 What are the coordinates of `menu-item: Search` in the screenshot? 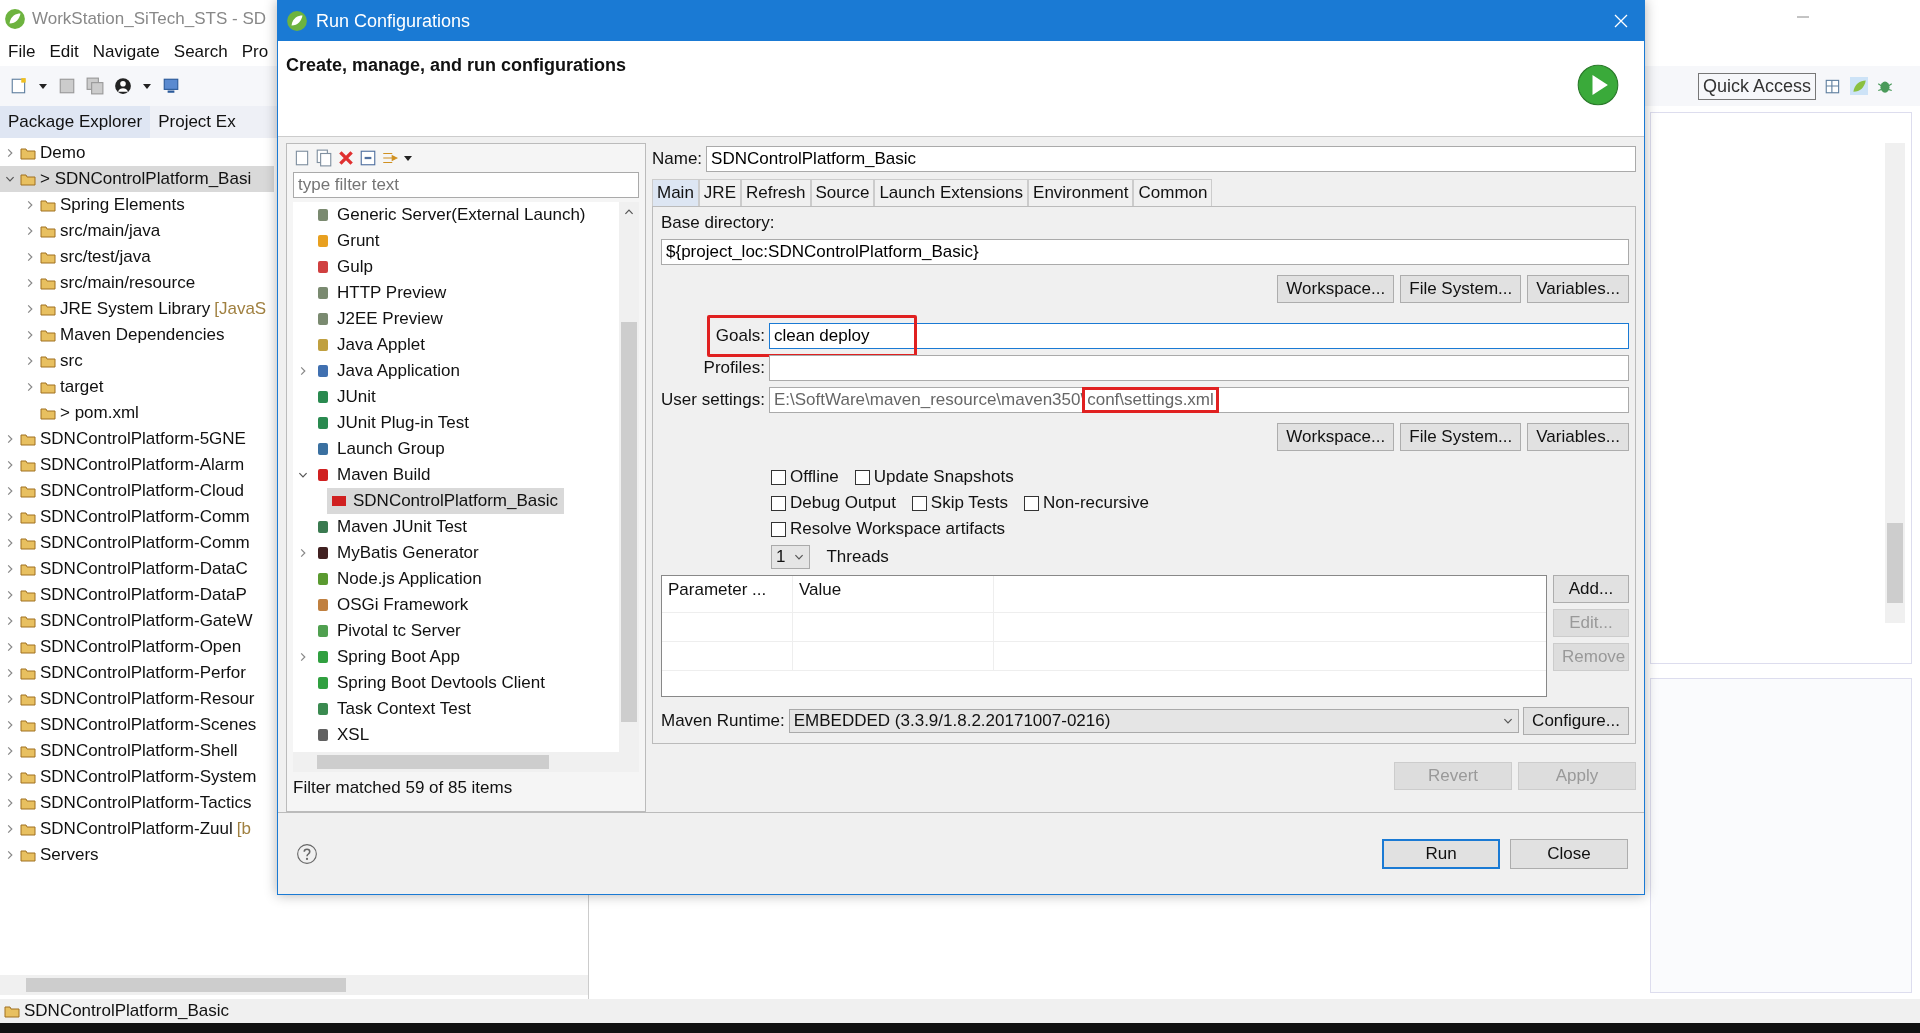 It's located at (200, 52).